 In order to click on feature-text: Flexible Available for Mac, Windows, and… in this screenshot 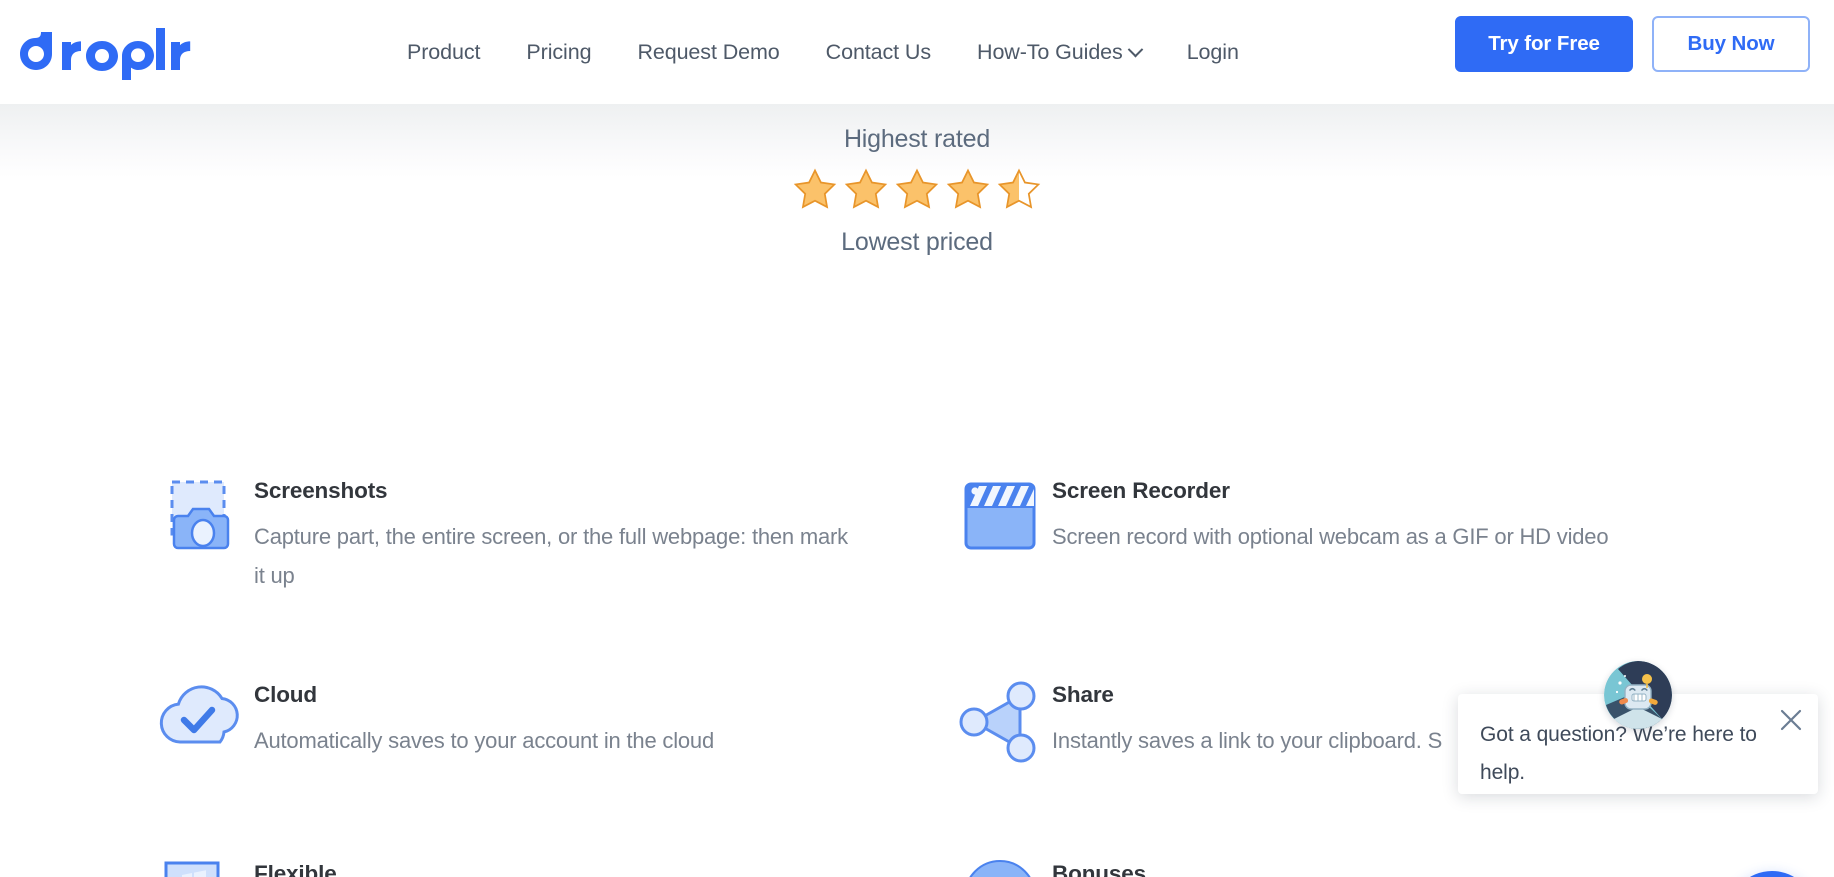, I will do `click(493, 867)`.